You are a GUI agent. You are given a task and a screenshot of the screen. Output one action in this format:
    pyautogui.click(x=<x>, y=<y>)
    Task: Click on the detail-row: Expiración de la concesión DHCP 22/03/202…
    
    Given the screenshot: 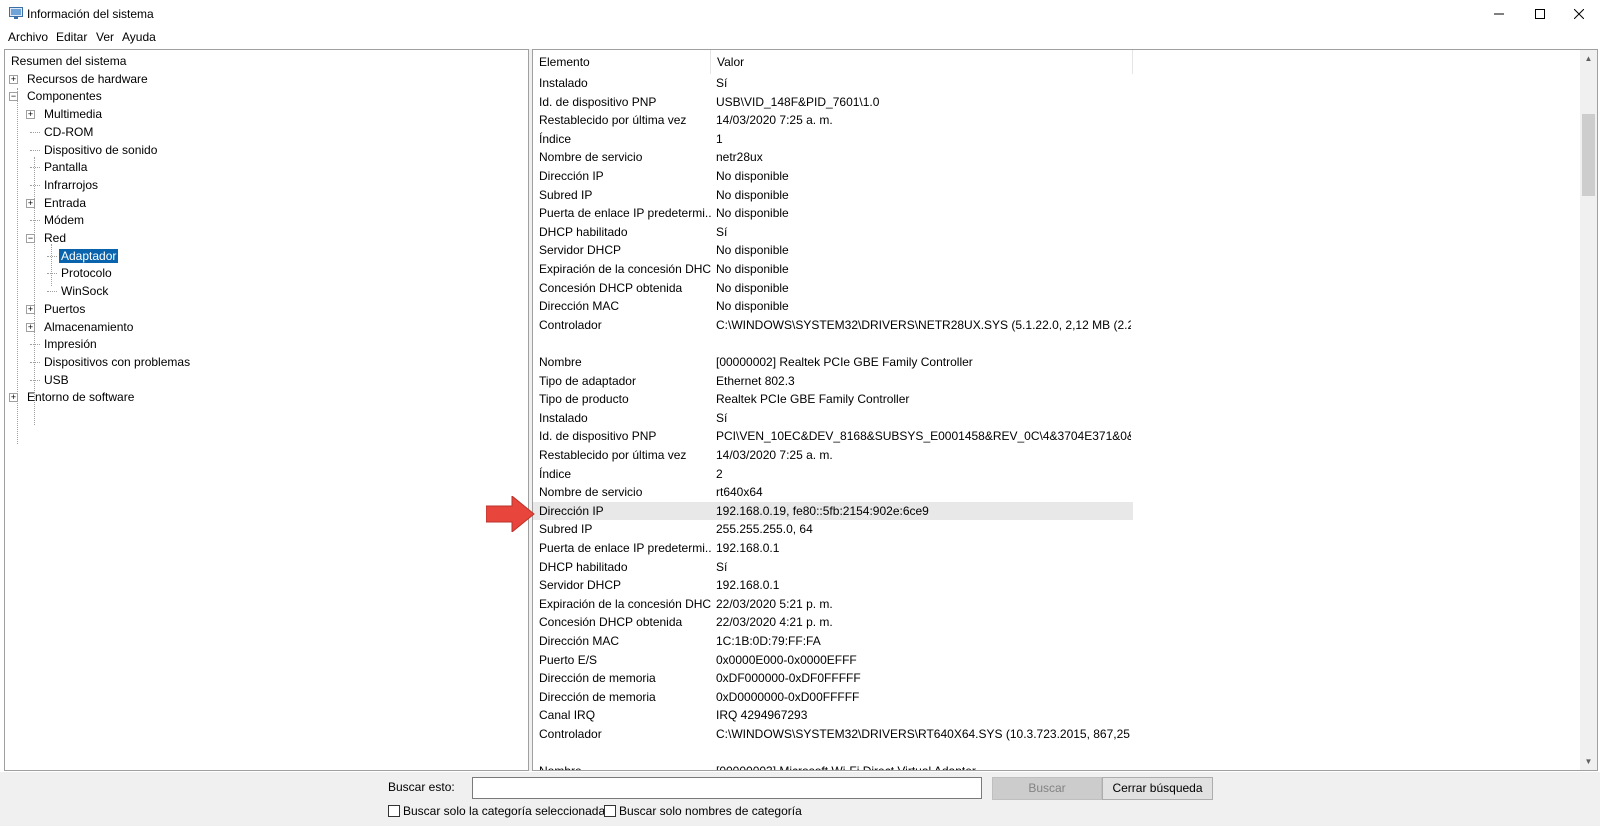 What is the action you would take?
    pyautogui.click(x=1065, y=604)
    